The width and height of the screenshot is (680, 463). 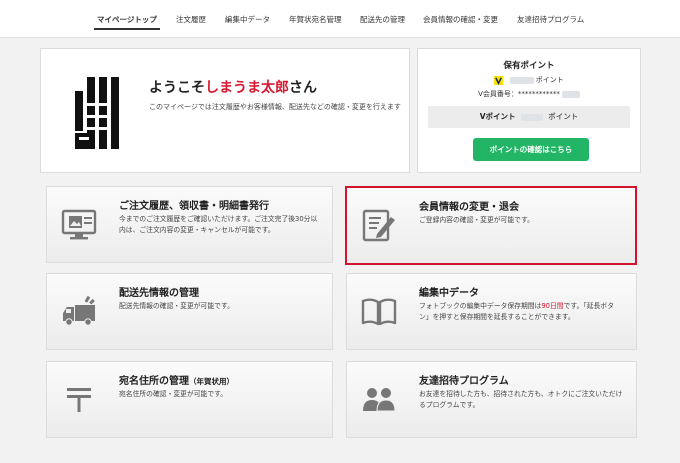 I want to click on member-number-value: ************, so click(x=538, y=94).